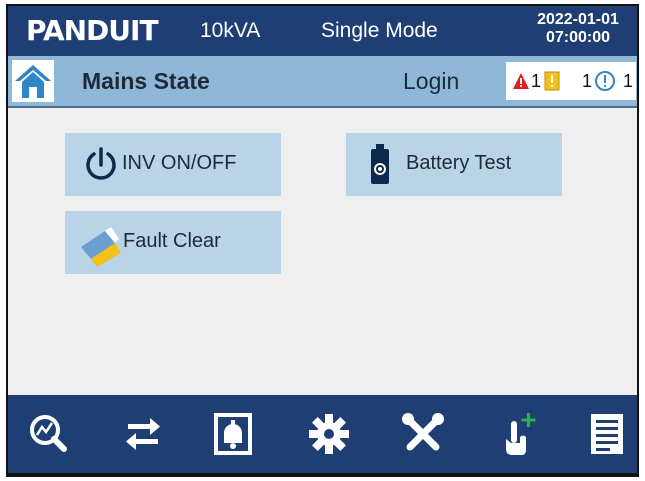  Describe the element at coordinates (536, 81) in the screenshot. I see `critical-alarm-count: 1` at that location.